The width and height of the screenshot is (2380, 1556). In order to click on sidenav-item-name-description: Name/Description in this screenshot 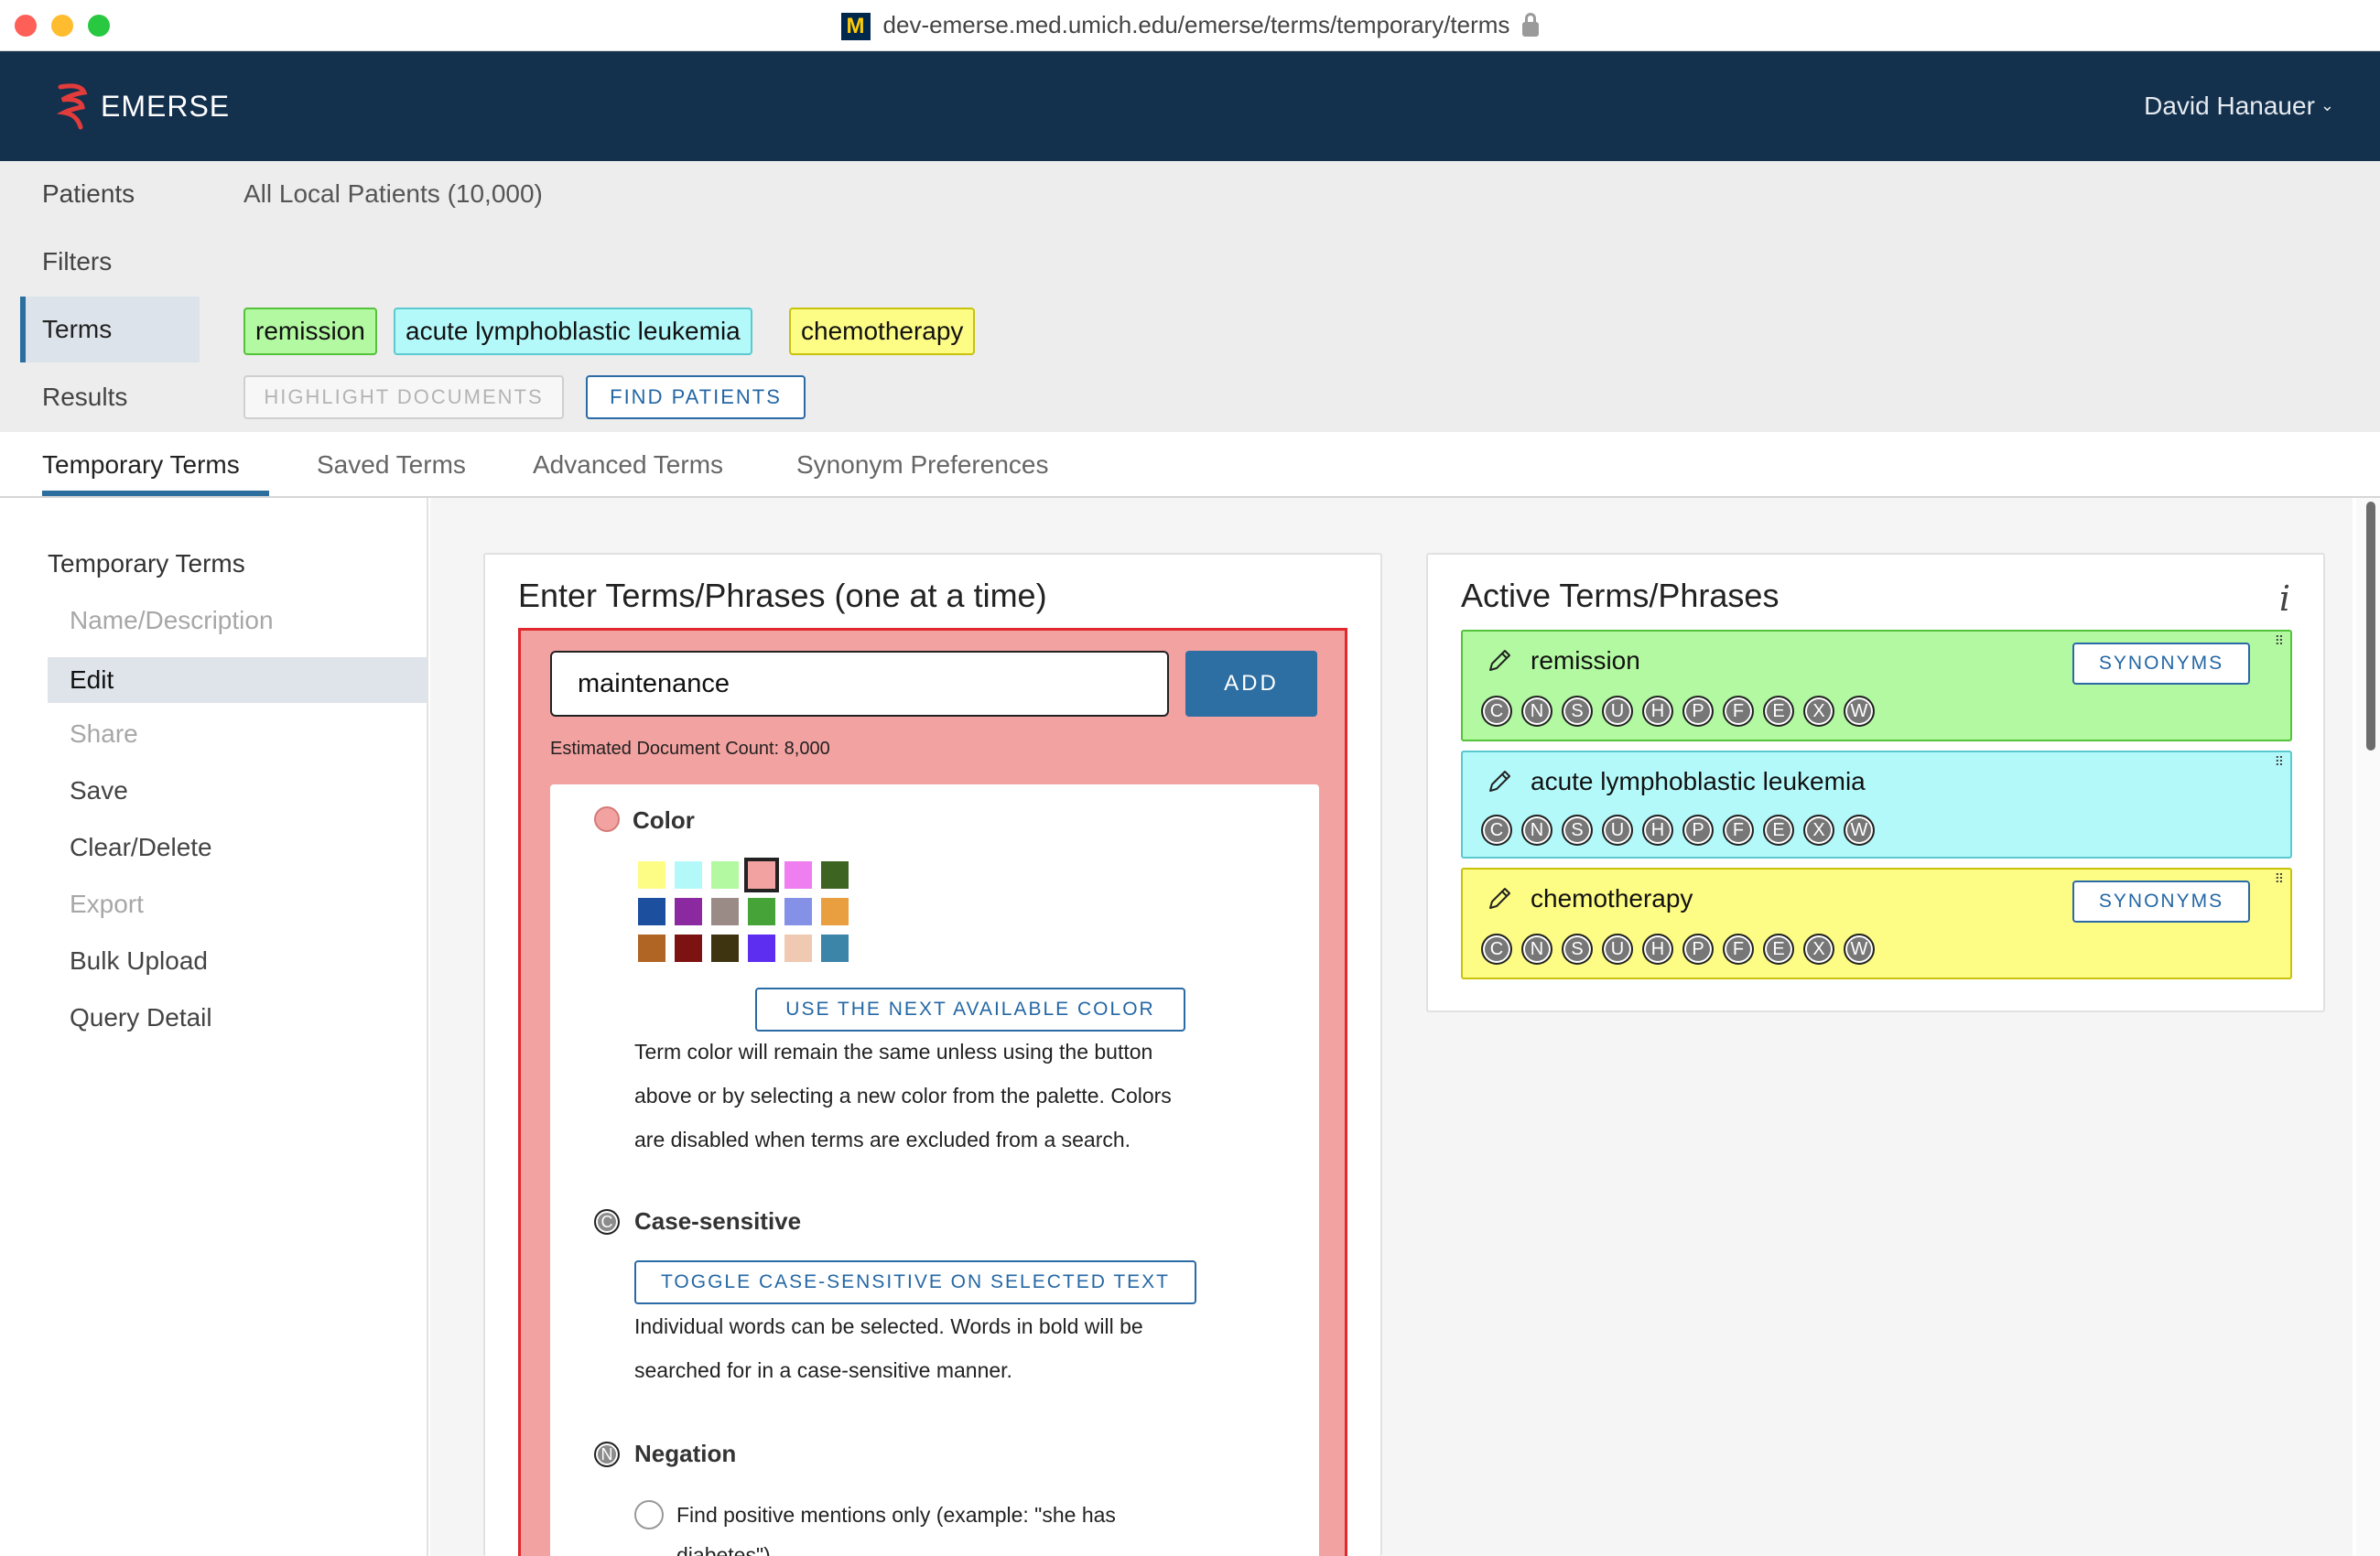, I will do `click(172, 620)`.